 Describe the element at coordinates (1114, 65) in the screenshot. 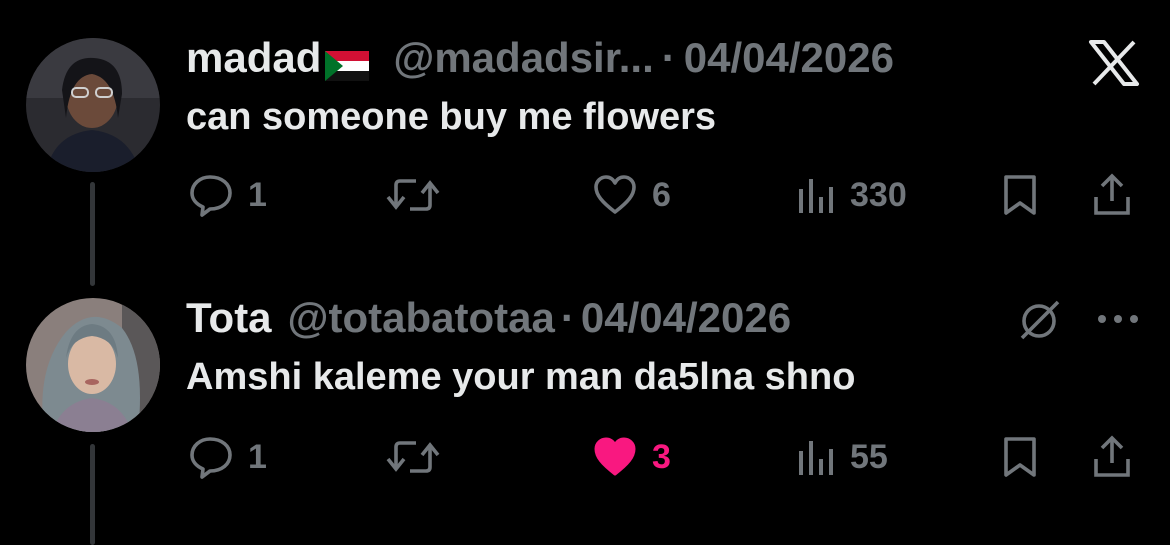

I see `x-logo-icon` at that location.